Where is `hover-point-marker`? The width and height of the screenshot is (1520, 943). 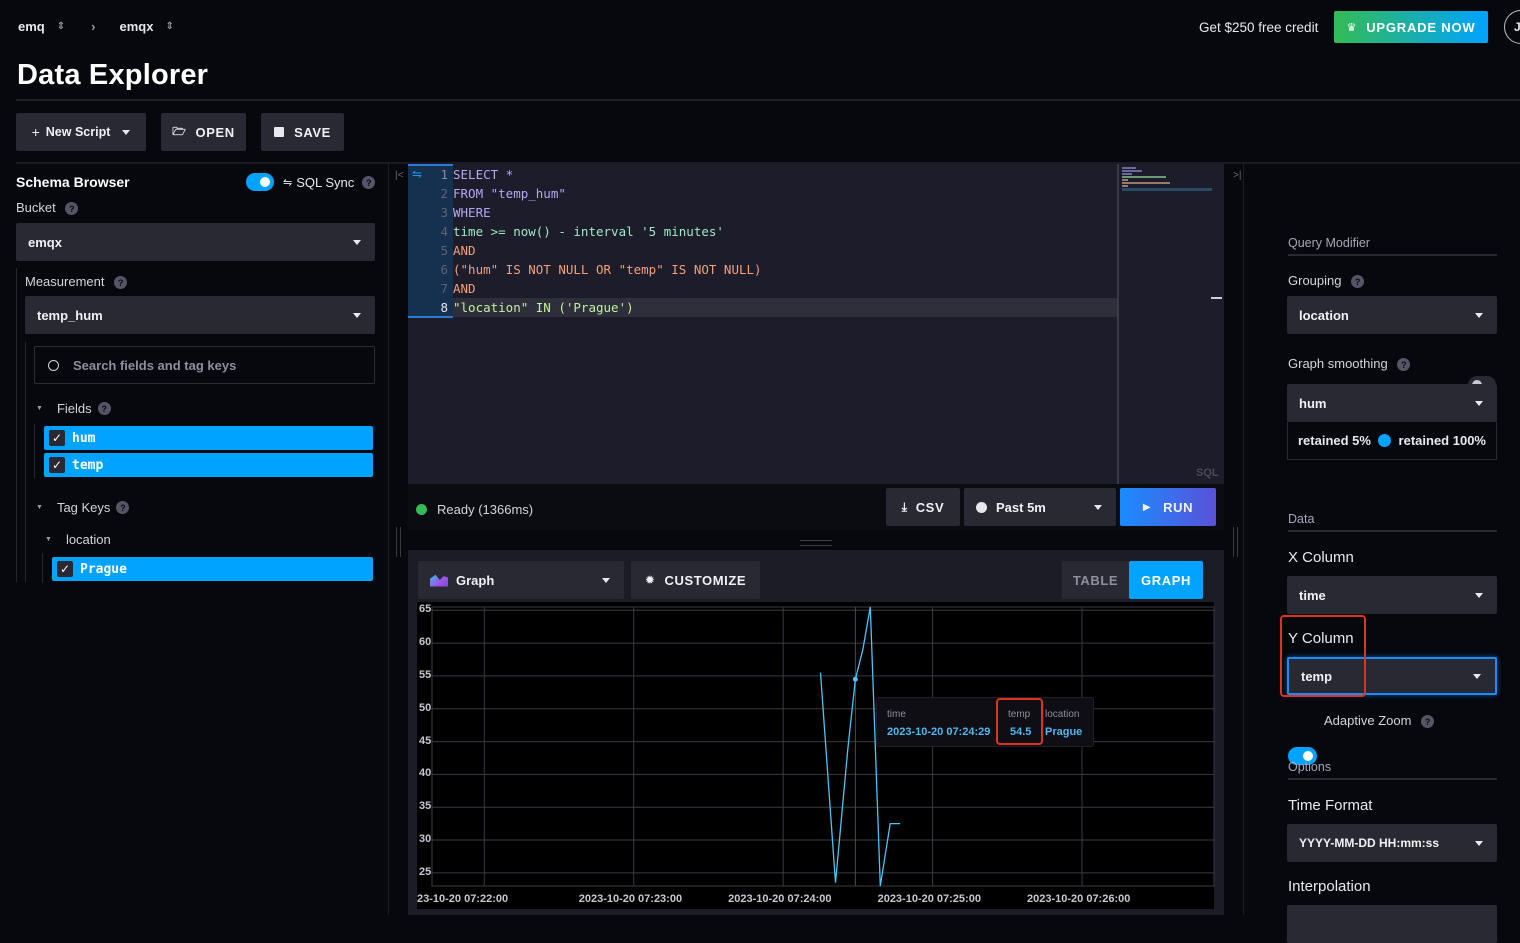 hover-point-marker is located at coordinates (855, 679).